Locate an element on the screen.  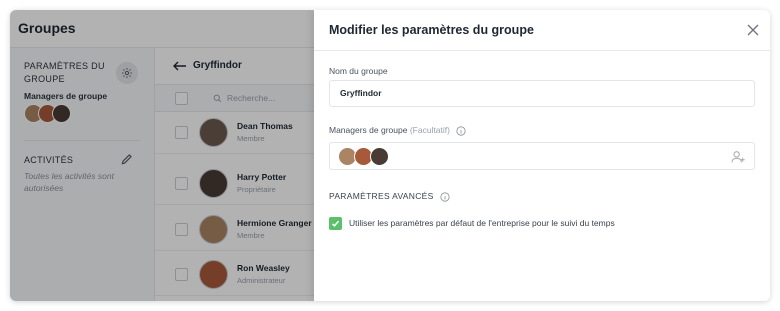
optional-hint: (Facultatif) is located at coordinates (429, 130).